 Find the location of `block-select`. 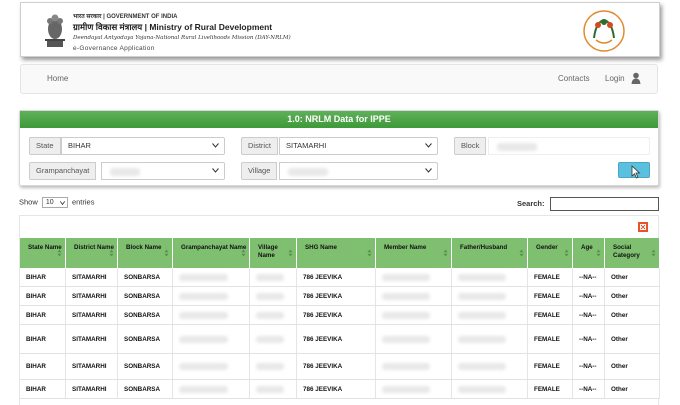

block-select is located at coordinates (569, 146).